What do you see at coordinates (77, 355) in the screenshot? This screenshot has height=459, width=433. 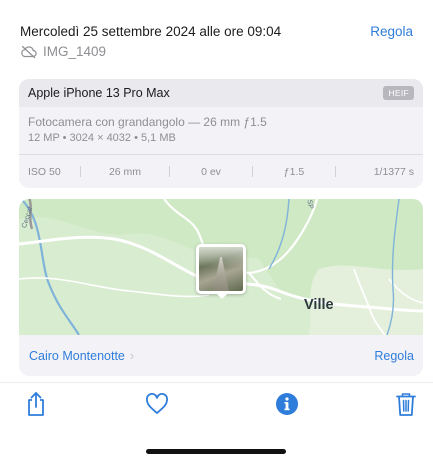 I see `location-name: Cairo Montenotte` at bounding box center [77, 355].